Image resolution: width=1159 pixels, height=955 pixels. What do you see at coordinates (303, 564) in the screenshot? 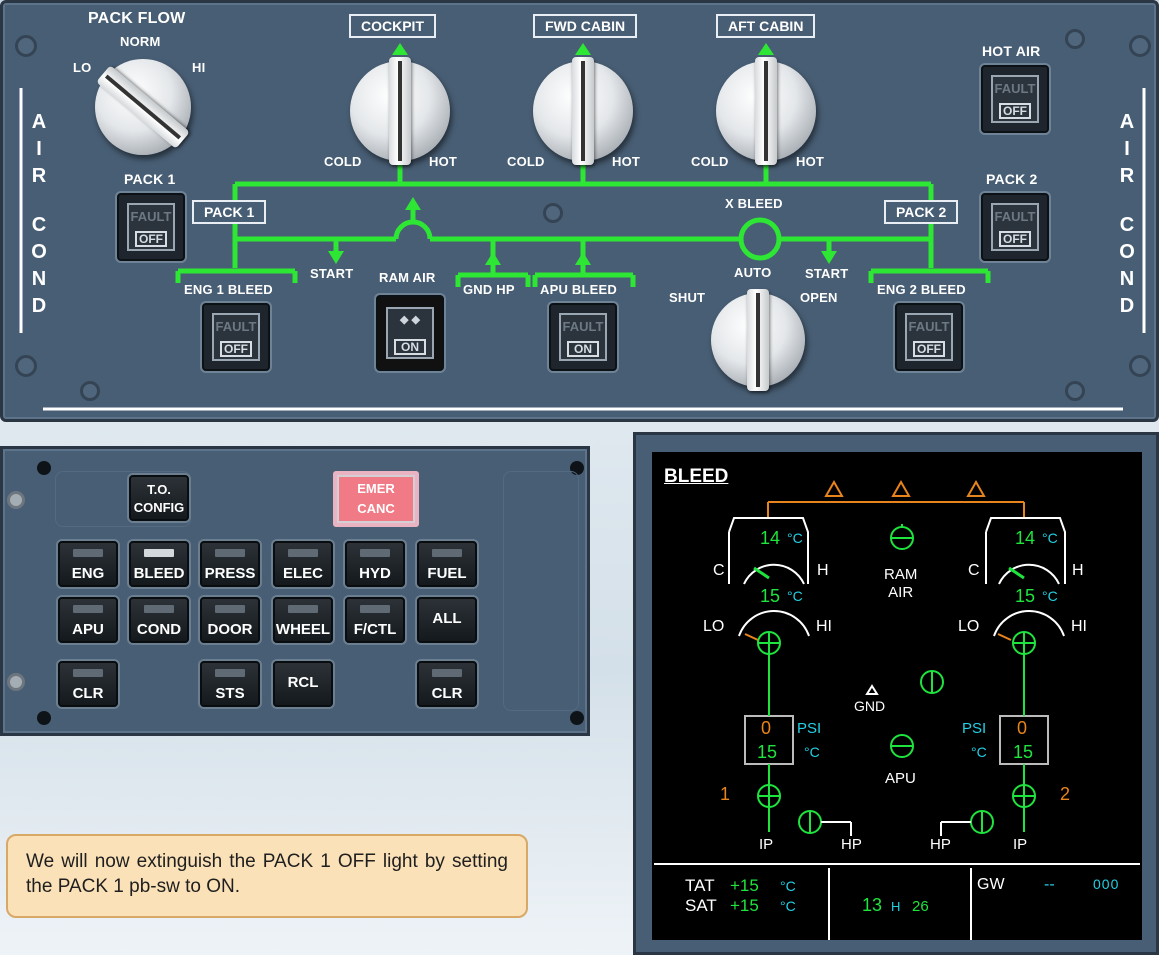
I see `elec-page-key: ELEC` at bounding box center [303, 564].